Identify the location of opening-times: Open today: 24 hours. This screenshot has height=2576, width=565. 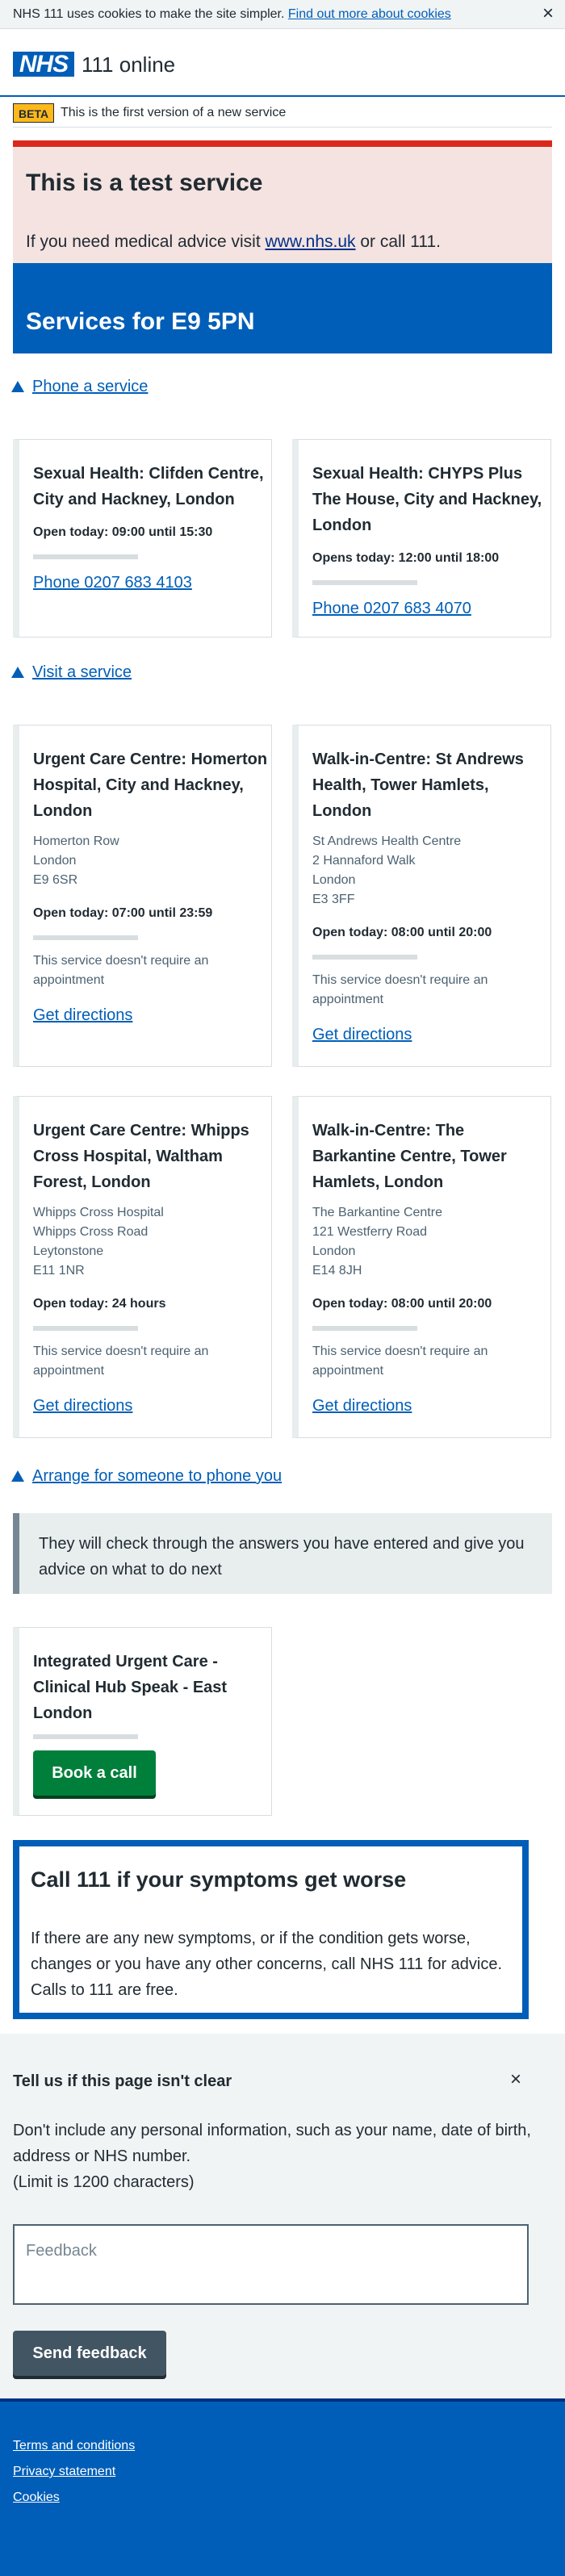
(99, 1304).